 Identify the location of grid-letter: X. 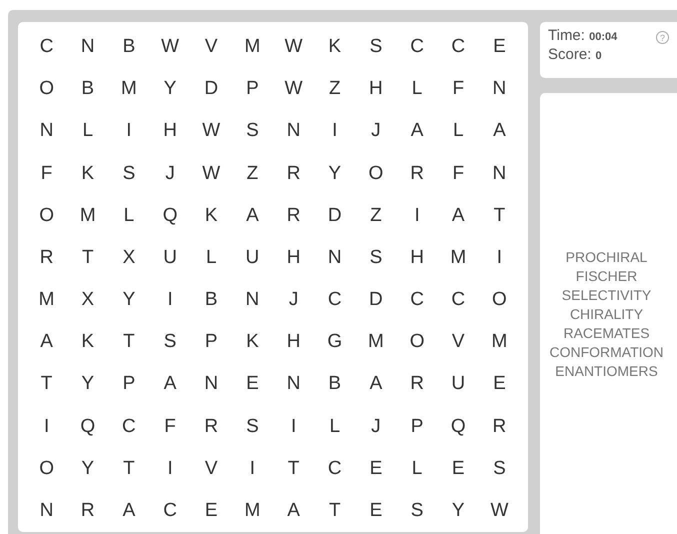
(129, 257).